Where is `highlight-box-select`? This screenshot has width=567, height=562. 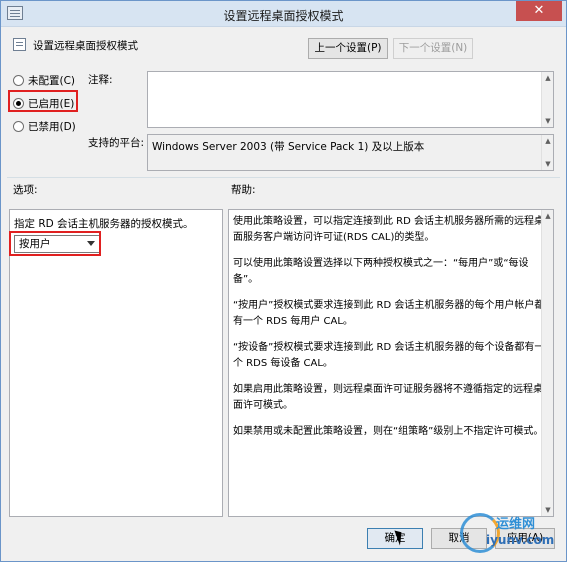
highlight-box-select is located at coordinates (55, 243).